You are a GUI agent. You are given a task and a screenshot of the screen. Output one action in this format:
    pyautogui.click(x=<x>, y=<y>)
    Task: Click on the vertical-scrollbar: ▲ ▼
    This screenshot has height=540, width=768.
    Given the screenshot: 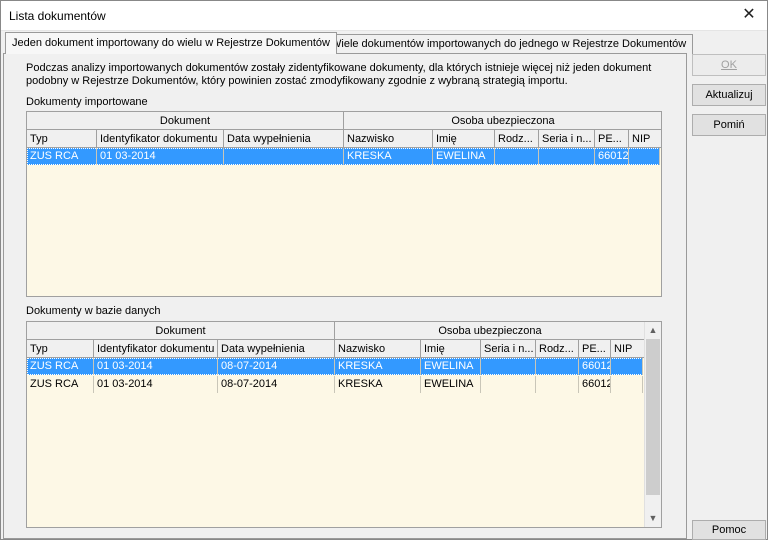 What is the action you would take?
    pyautogui.click(x=652, y=424)
    